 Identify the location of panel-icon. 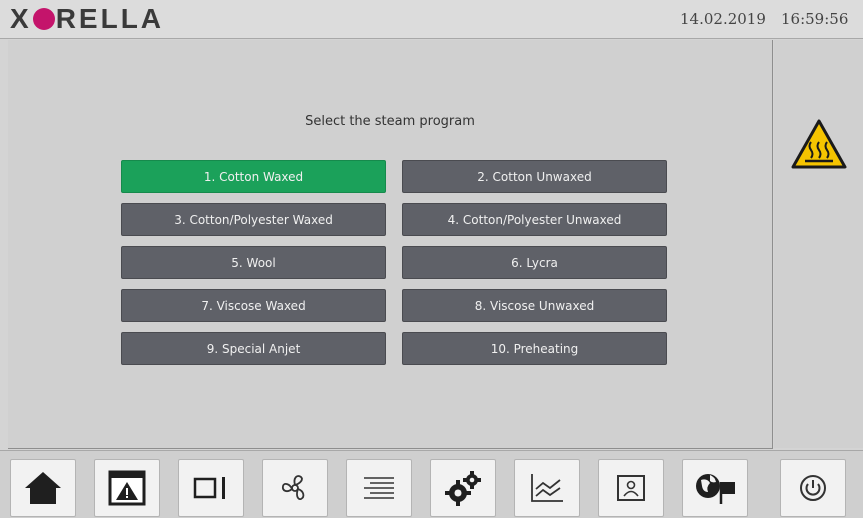
(211, 488).